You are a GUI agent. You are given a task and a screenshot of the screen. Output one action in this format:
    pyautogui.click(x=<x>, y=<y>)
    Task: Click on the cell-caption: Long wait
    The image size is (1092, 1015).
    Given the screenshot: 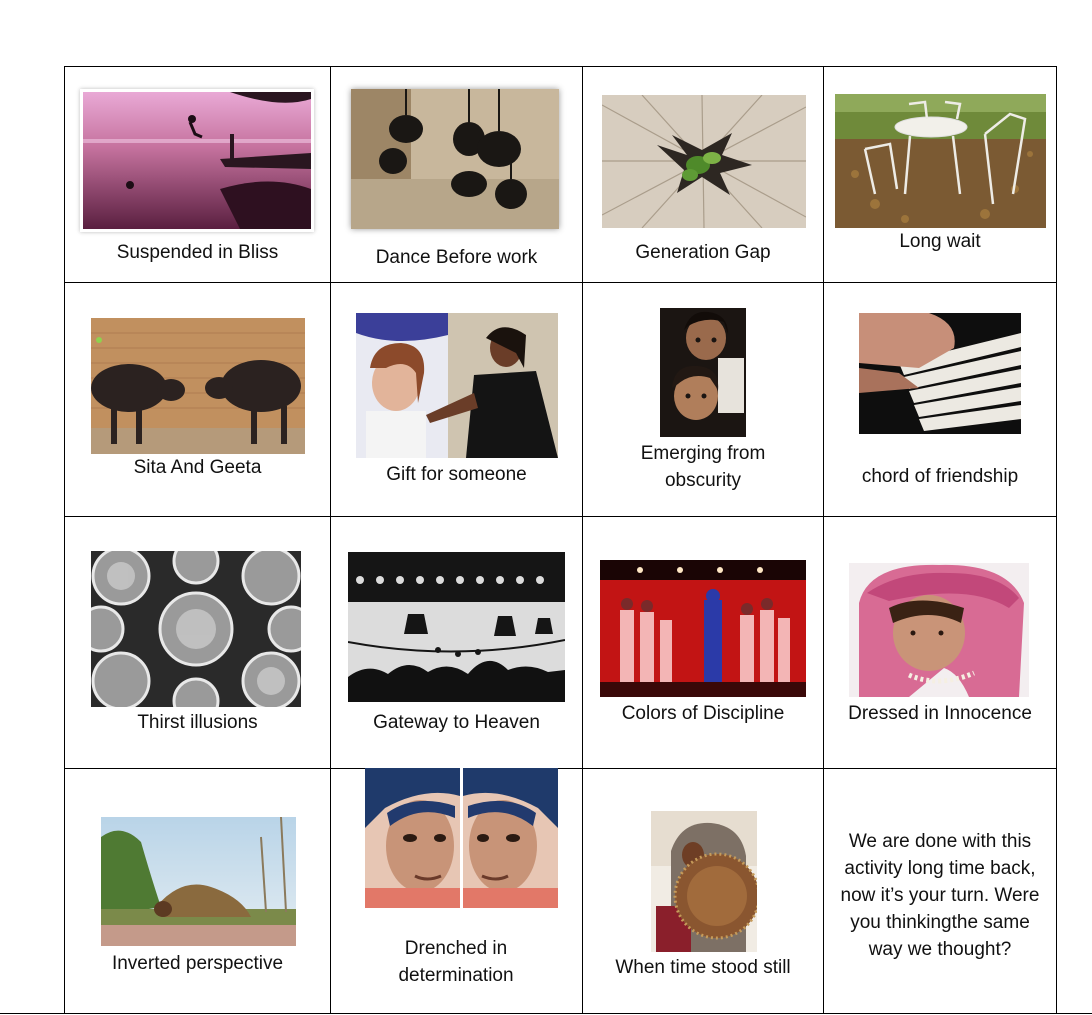 What is the action you would take?
    pyautogui.click(x=940, y=241)
    